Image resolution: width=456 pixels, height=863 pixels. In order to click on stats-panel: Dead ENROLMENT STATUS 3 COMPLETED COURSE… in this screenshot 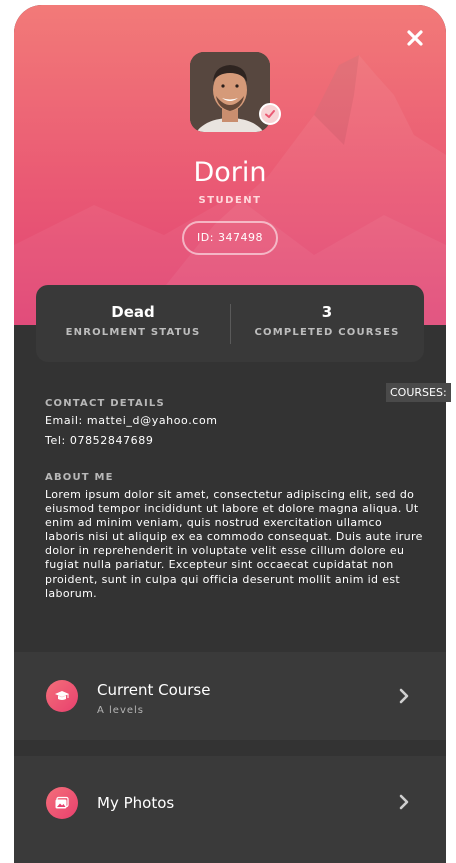, I will do `click(230, 323)`.